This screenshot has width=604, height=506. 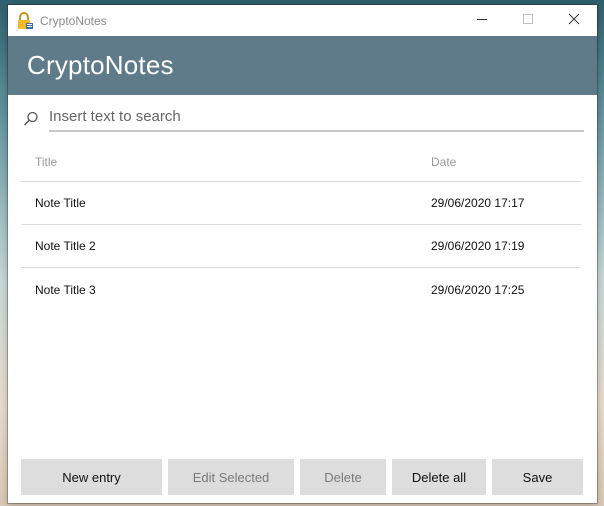 I want to click on maximize-icon, so click(x=528, y=21).